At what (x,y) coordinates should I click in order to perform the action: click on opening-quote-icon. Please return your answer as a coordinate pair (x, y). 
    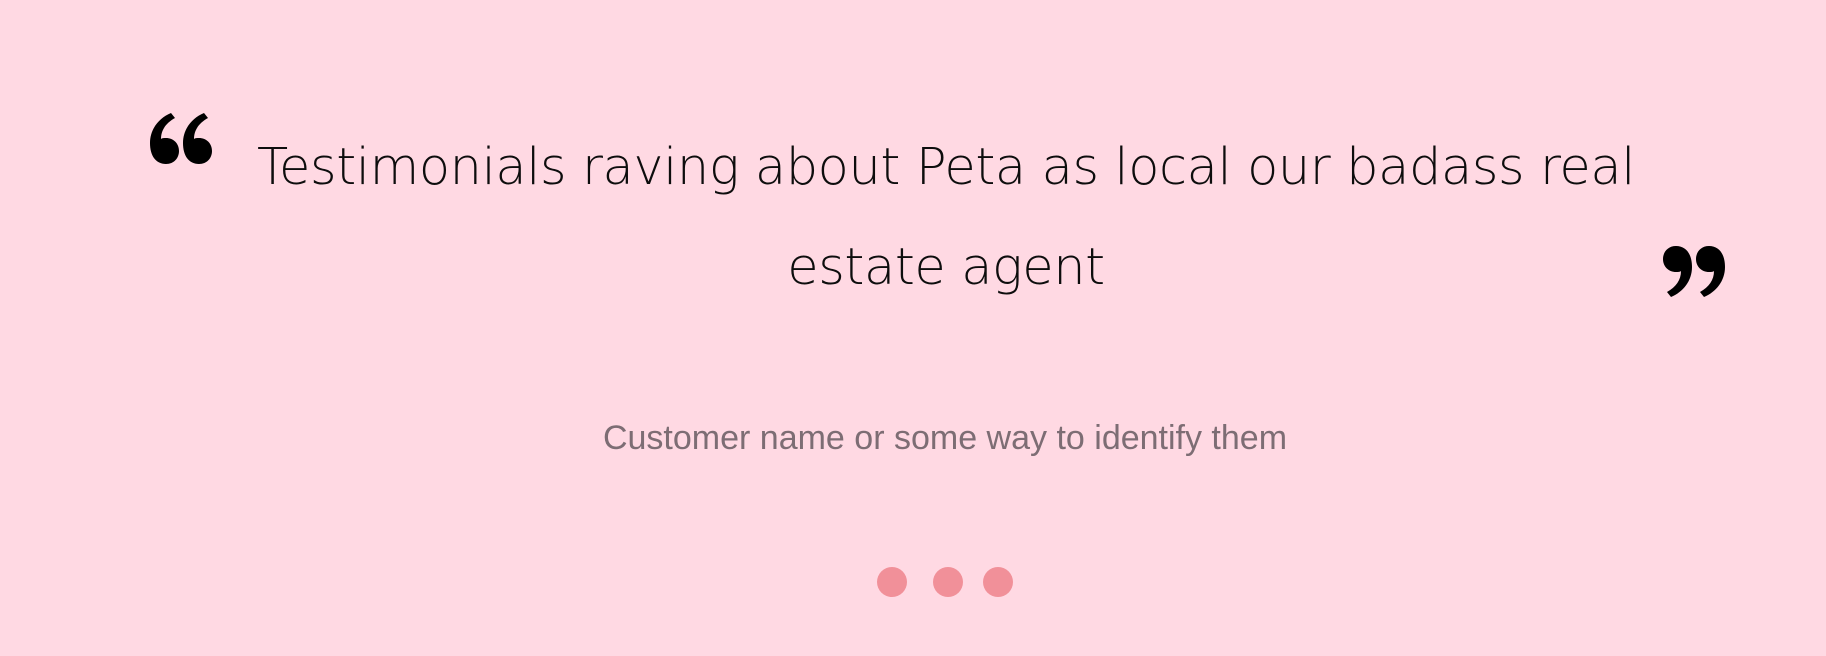
    Looking at the image, I should click on (177, 139).